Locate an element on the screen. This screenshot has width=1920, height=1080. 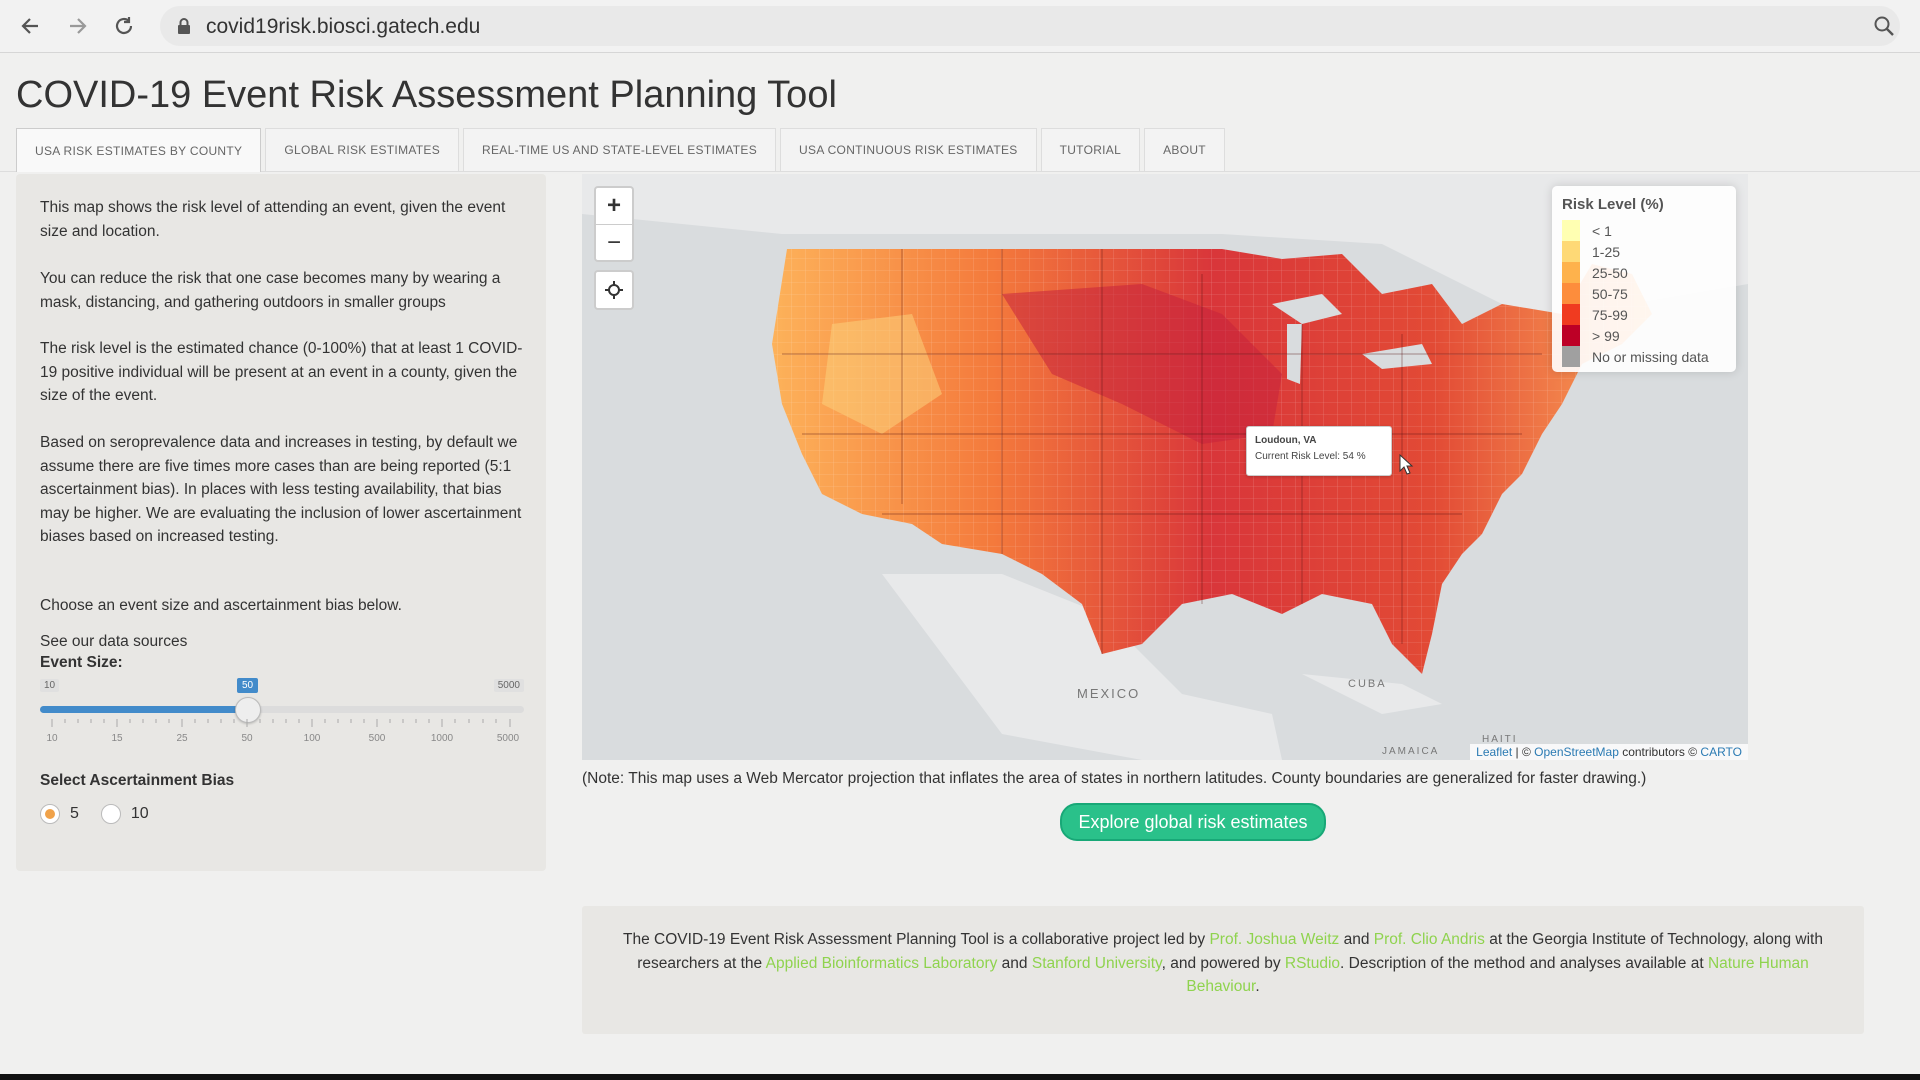
tab-usa-continuous-risk: USA CONTINUOUS RISK ESTIMATES is located at coordinates (908, 149).